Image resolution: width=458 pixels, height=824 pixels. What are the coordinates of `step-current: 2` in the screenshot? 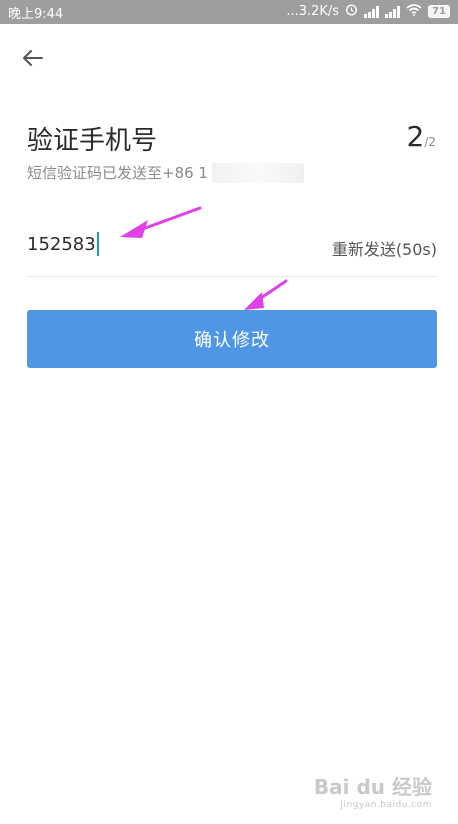 It's located at (415, 136).